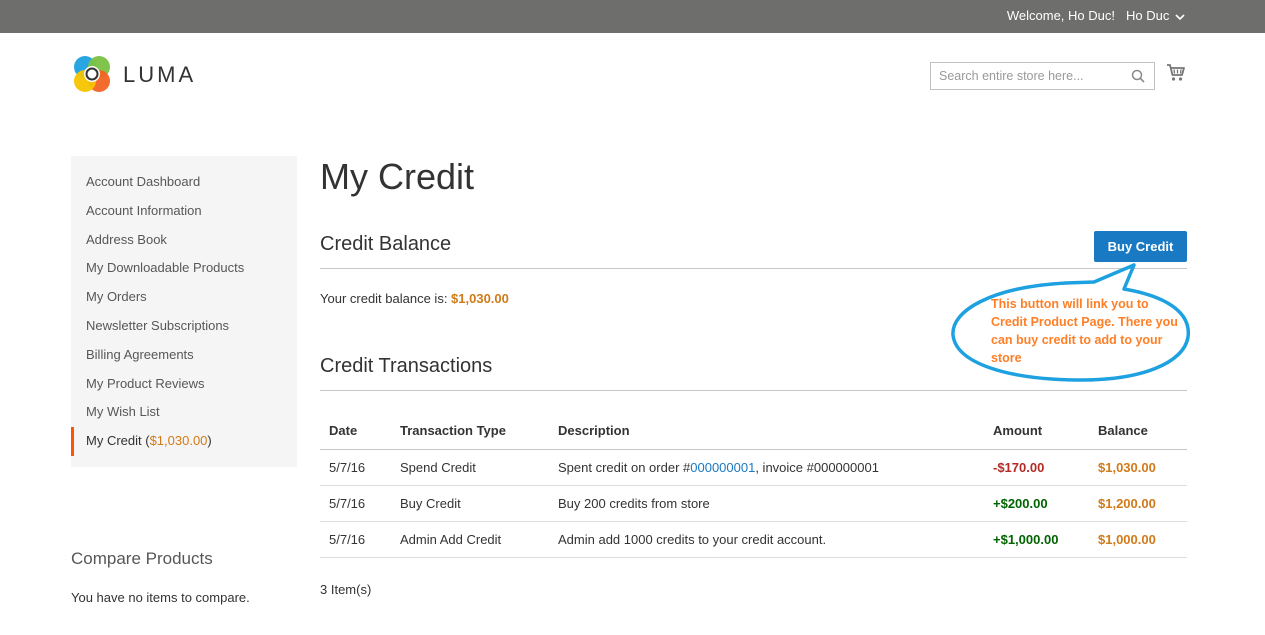  I want to click on cell-balance: $1,030.00, so click(1138, 467).